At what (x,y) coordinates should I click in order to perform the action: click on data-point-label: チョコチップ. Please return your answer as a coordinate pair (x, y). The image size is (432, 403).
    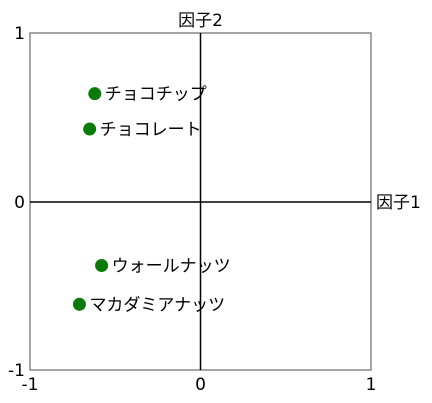
    Looking at the image, I should click on (156, 95).